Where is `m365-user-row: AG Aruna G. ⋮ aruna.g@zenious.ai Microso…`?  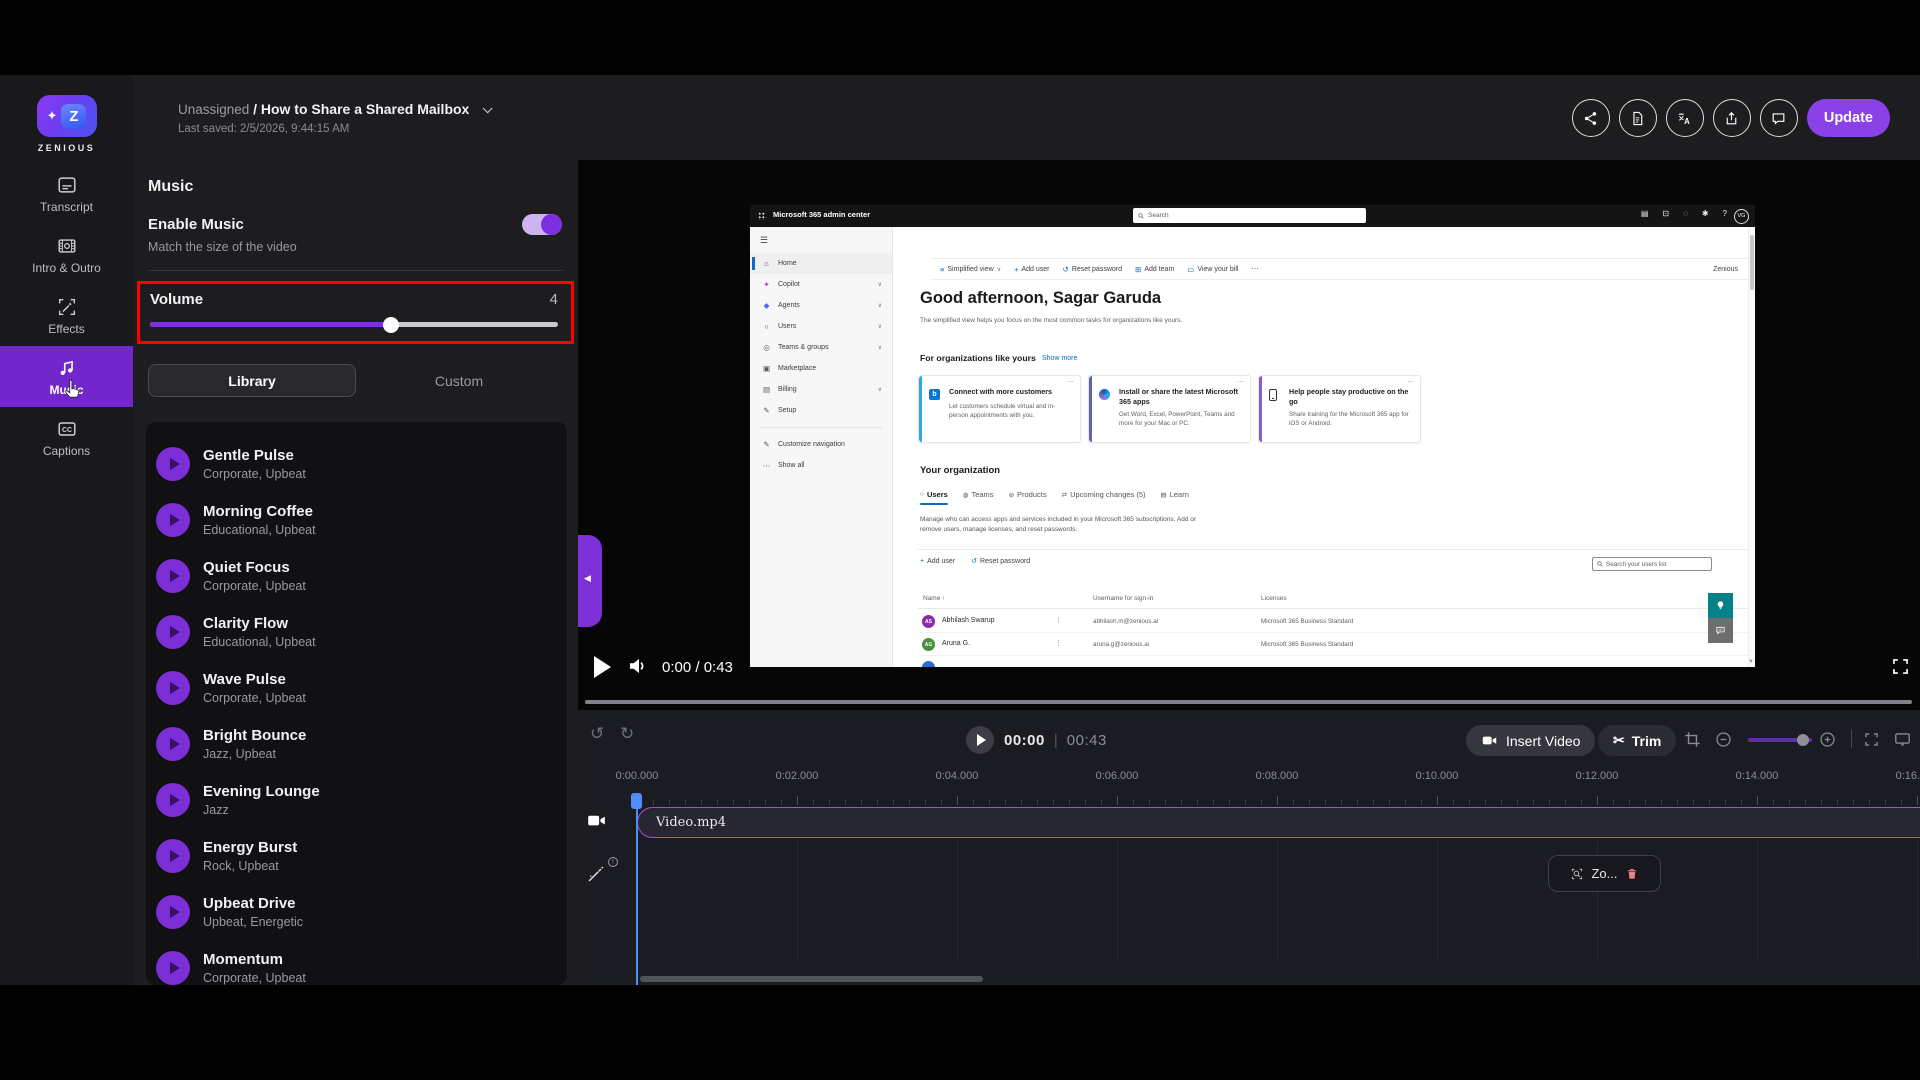 m365-user-row: AG Aruna G. ⋮ aruna.g@zenious.ai Microso… is located at coordinates (1333, 644).